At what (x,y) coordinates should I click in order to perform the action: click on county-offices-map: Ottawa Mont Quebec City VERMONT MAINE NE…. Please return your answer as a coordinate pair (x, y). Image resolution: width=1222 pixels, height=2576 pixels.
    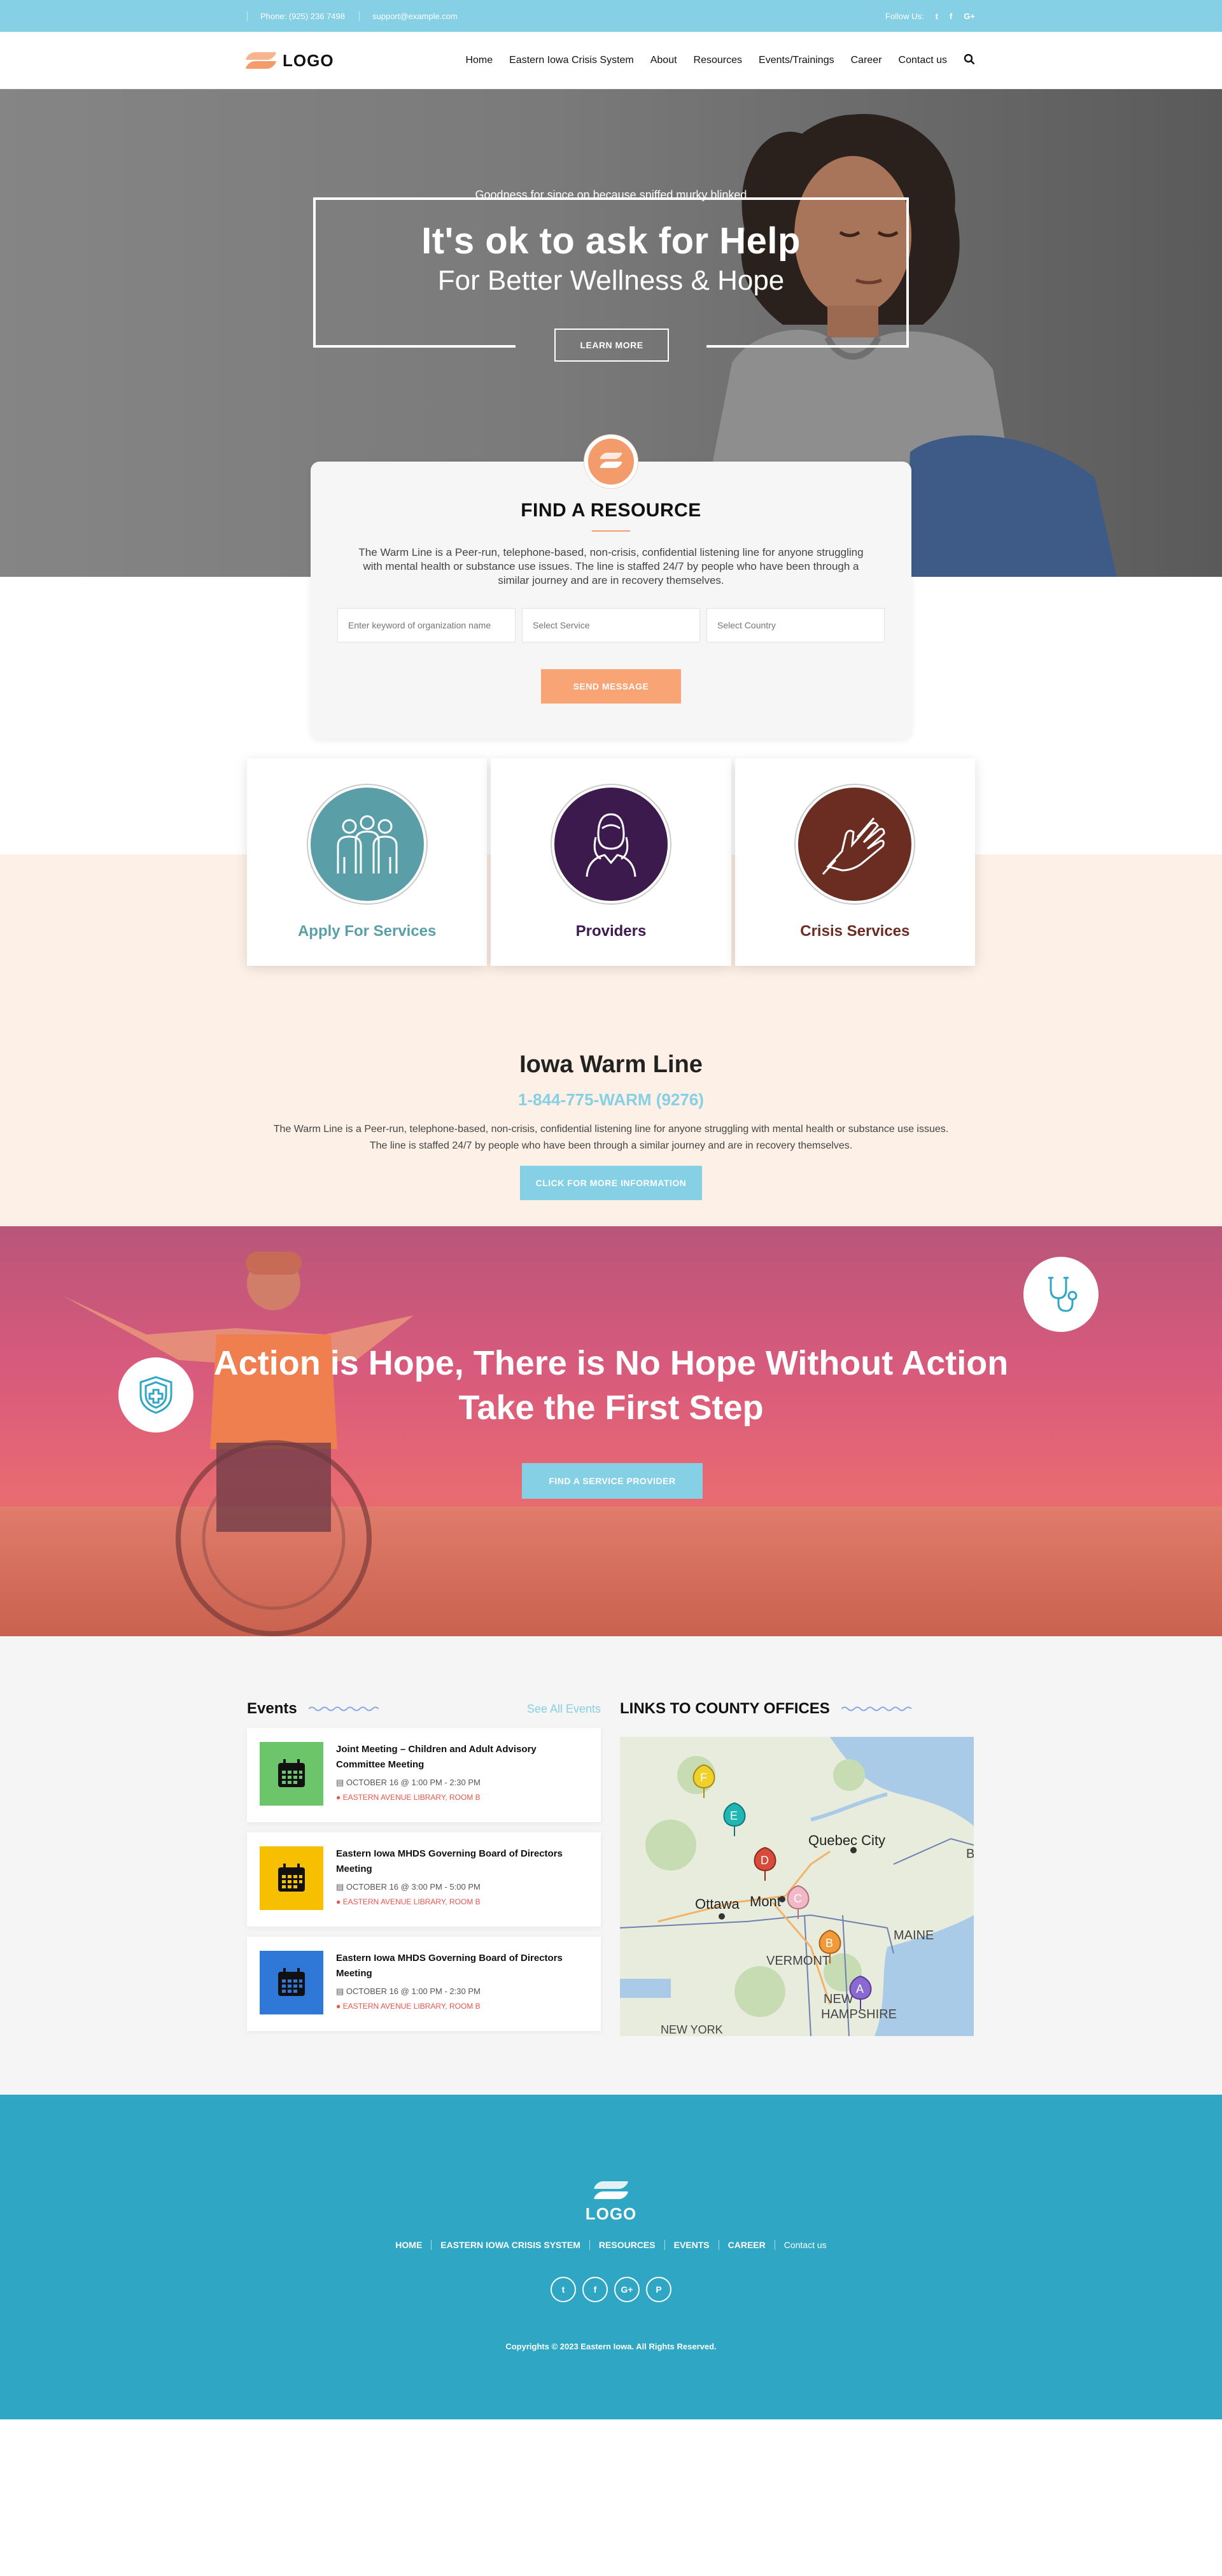
    Looking at the image, I should click on (797, 1886).